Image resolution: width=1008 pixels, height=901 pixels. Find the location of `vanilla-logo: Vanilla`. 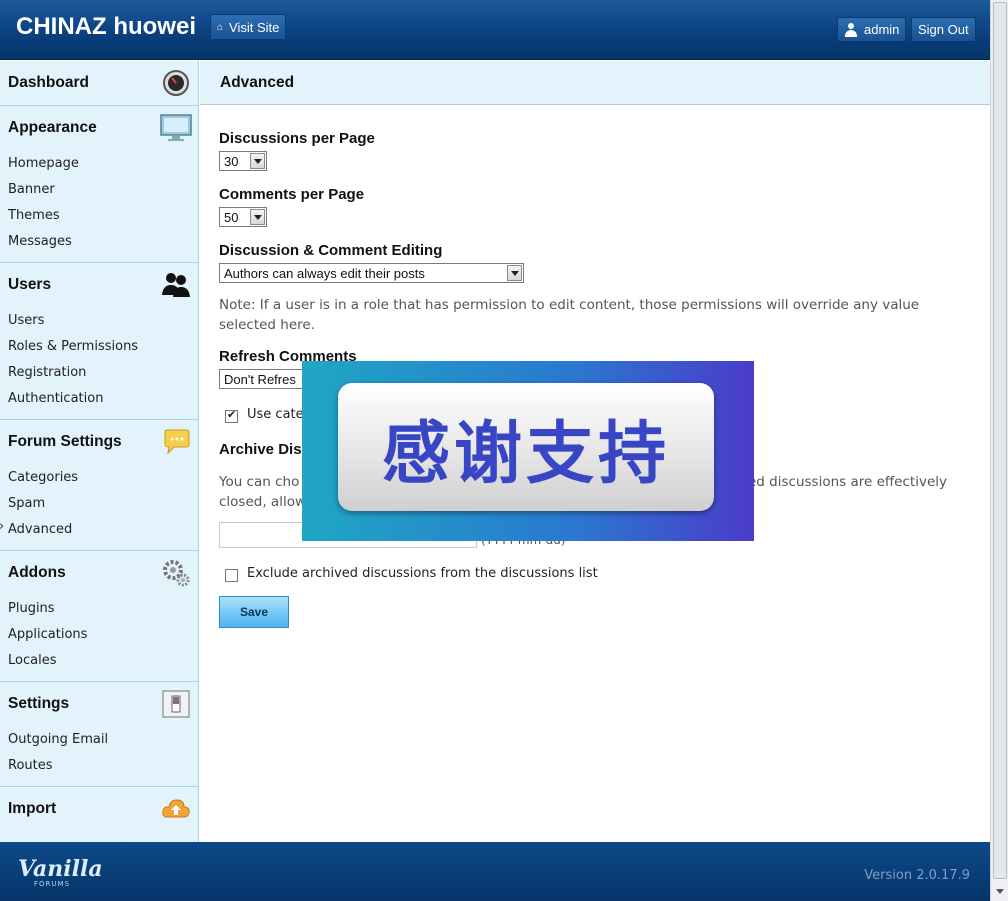

vanilla-logo: Vanilla is located at coordinates (60, 869).